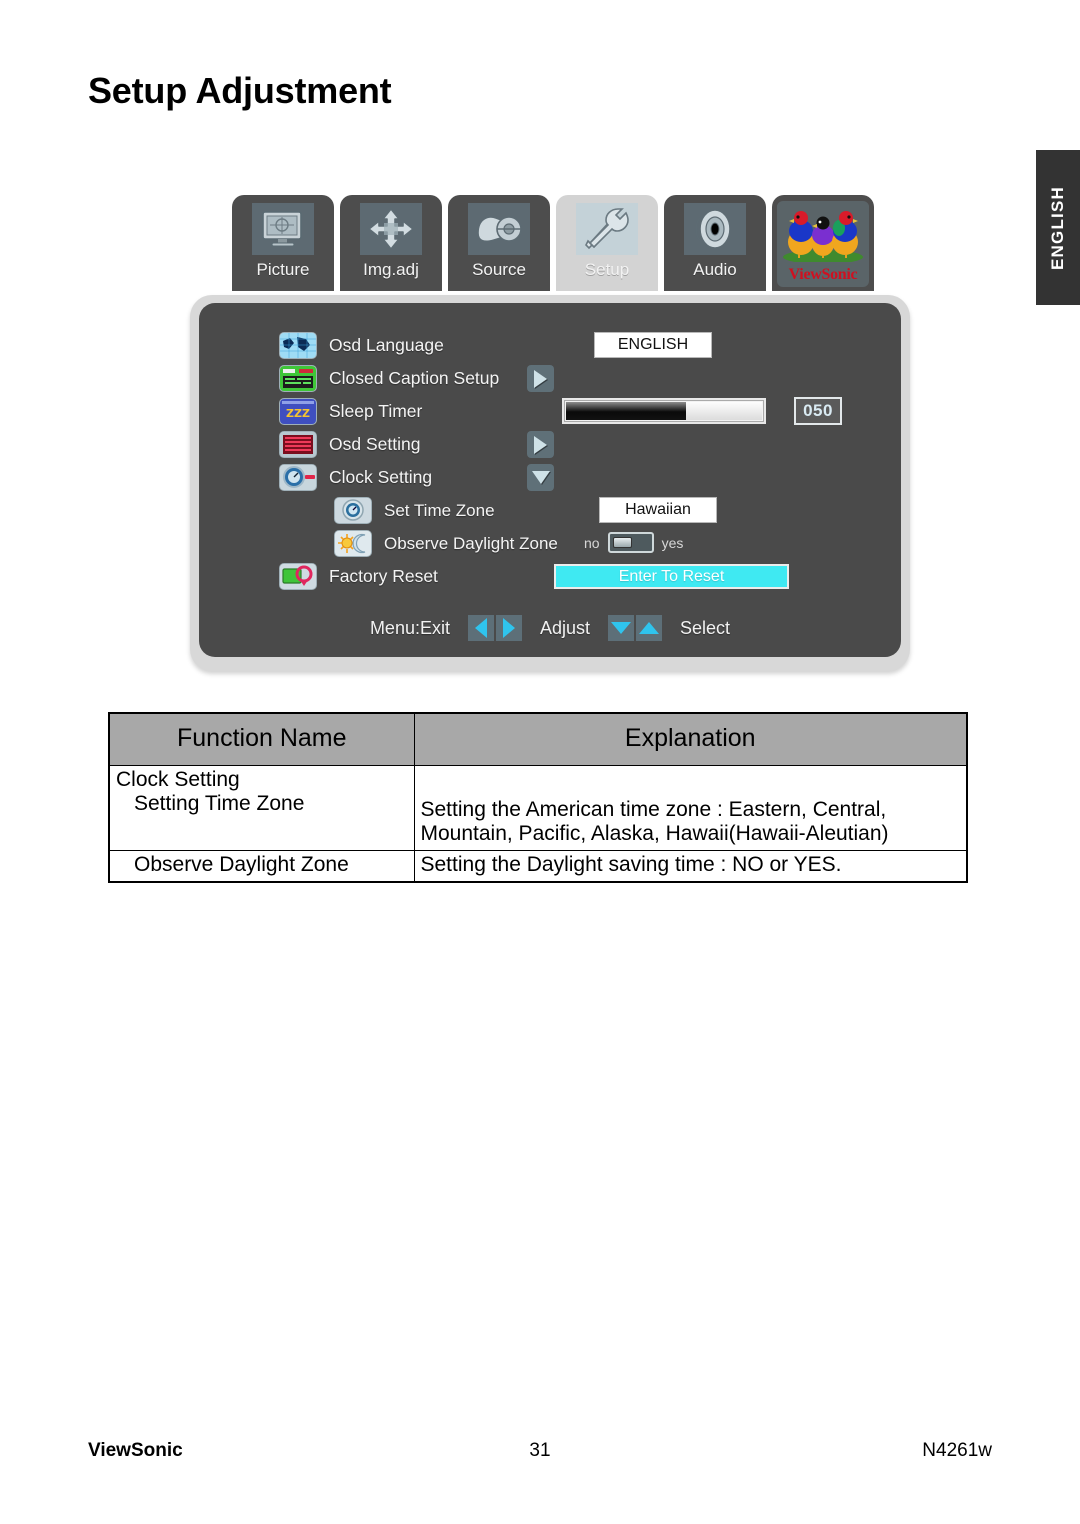 Image resolution: width=1080 pixels, height=1524 pixels. What do you see at coordinates (409, 627) in the screenshot?
I see `menu-exit-hint: Menu:Exit` at bounding box center [409, 627].